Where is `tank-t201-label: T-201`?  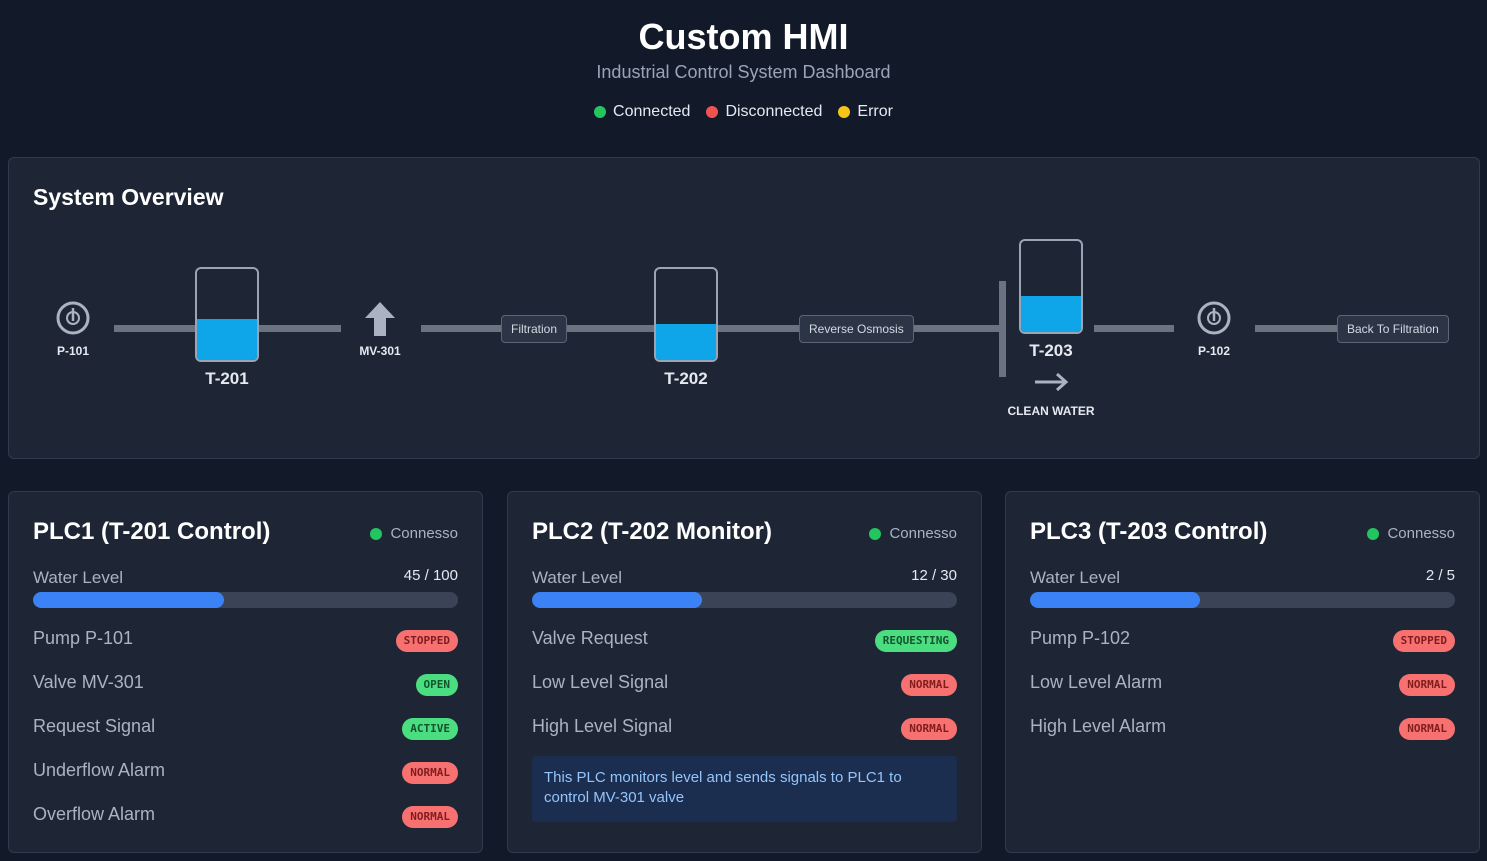
tank-t201-label: T-201 is located at coordinates (227, 378).